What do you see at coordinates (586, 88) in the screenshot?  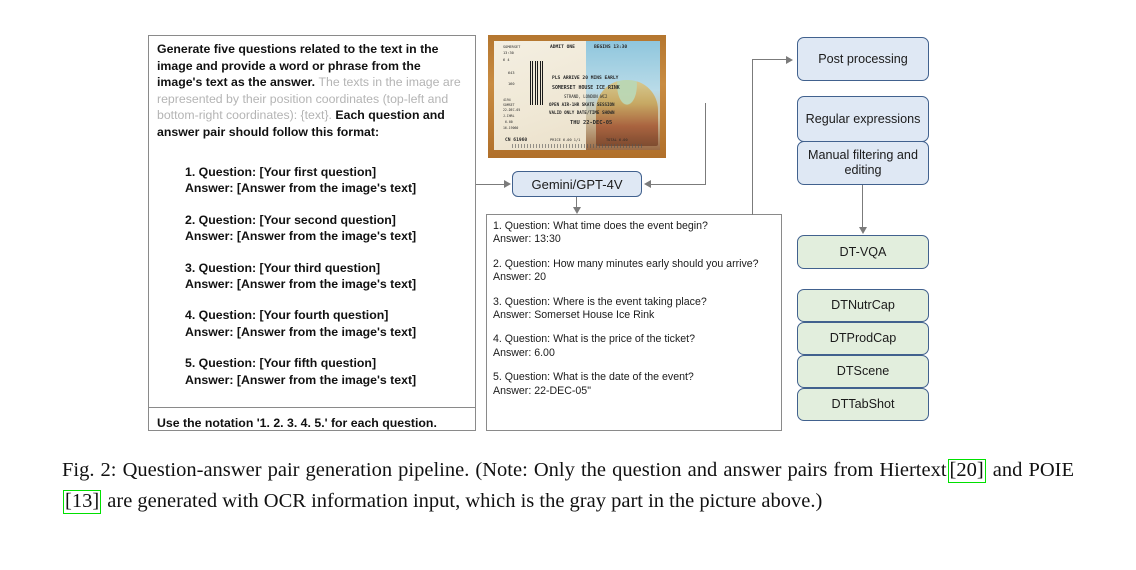 I see `ticket-line-venue: SOMERSET HOUSE ICE RINK` at bounding box center [586, 88].